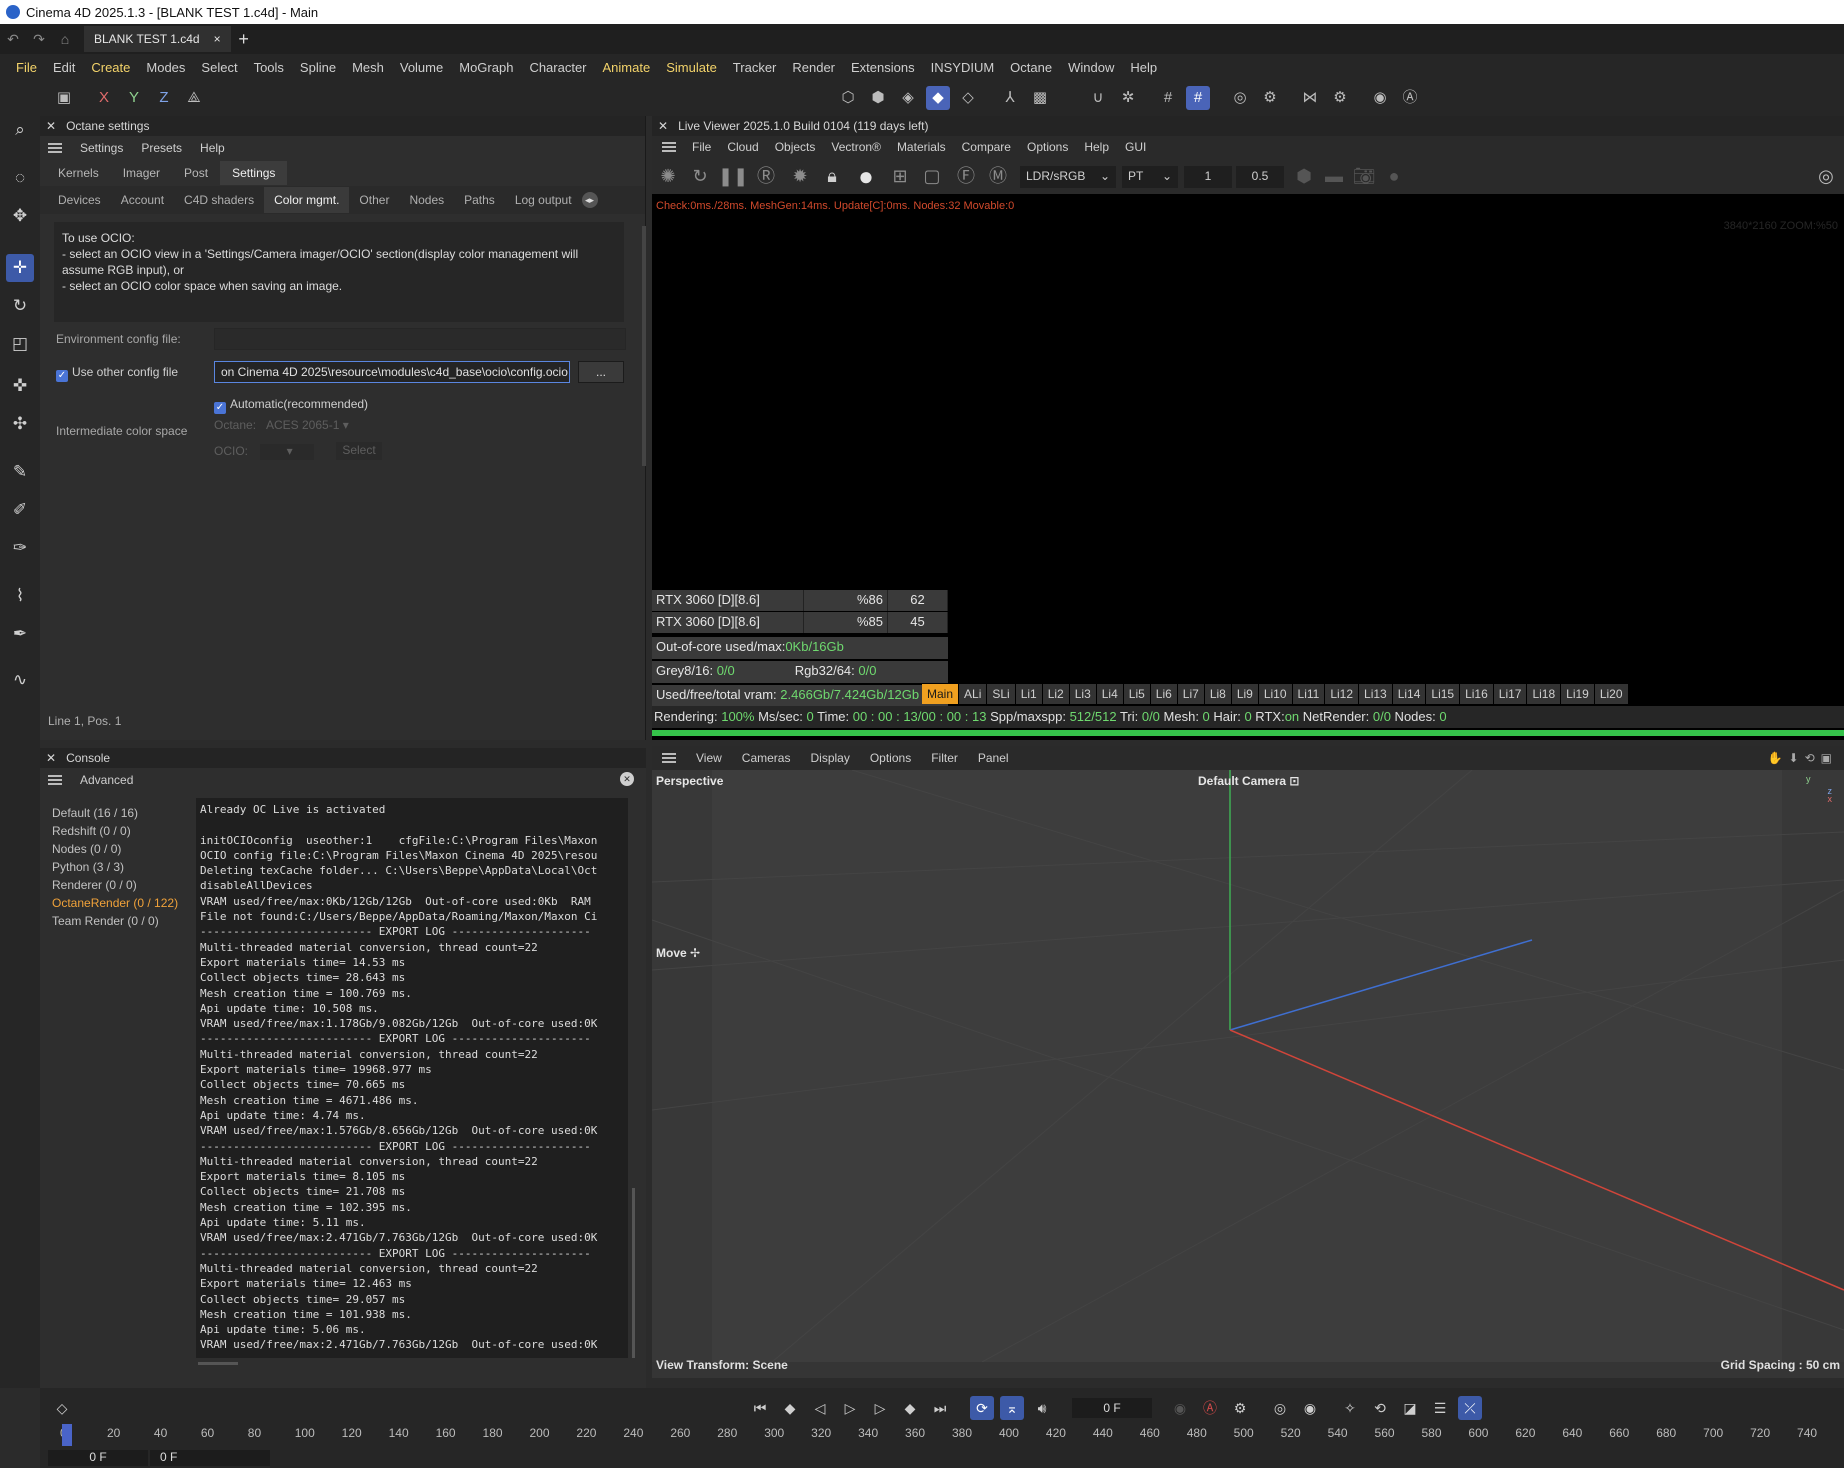  I want to click on tab-imager: Imager, so click(141, 173).